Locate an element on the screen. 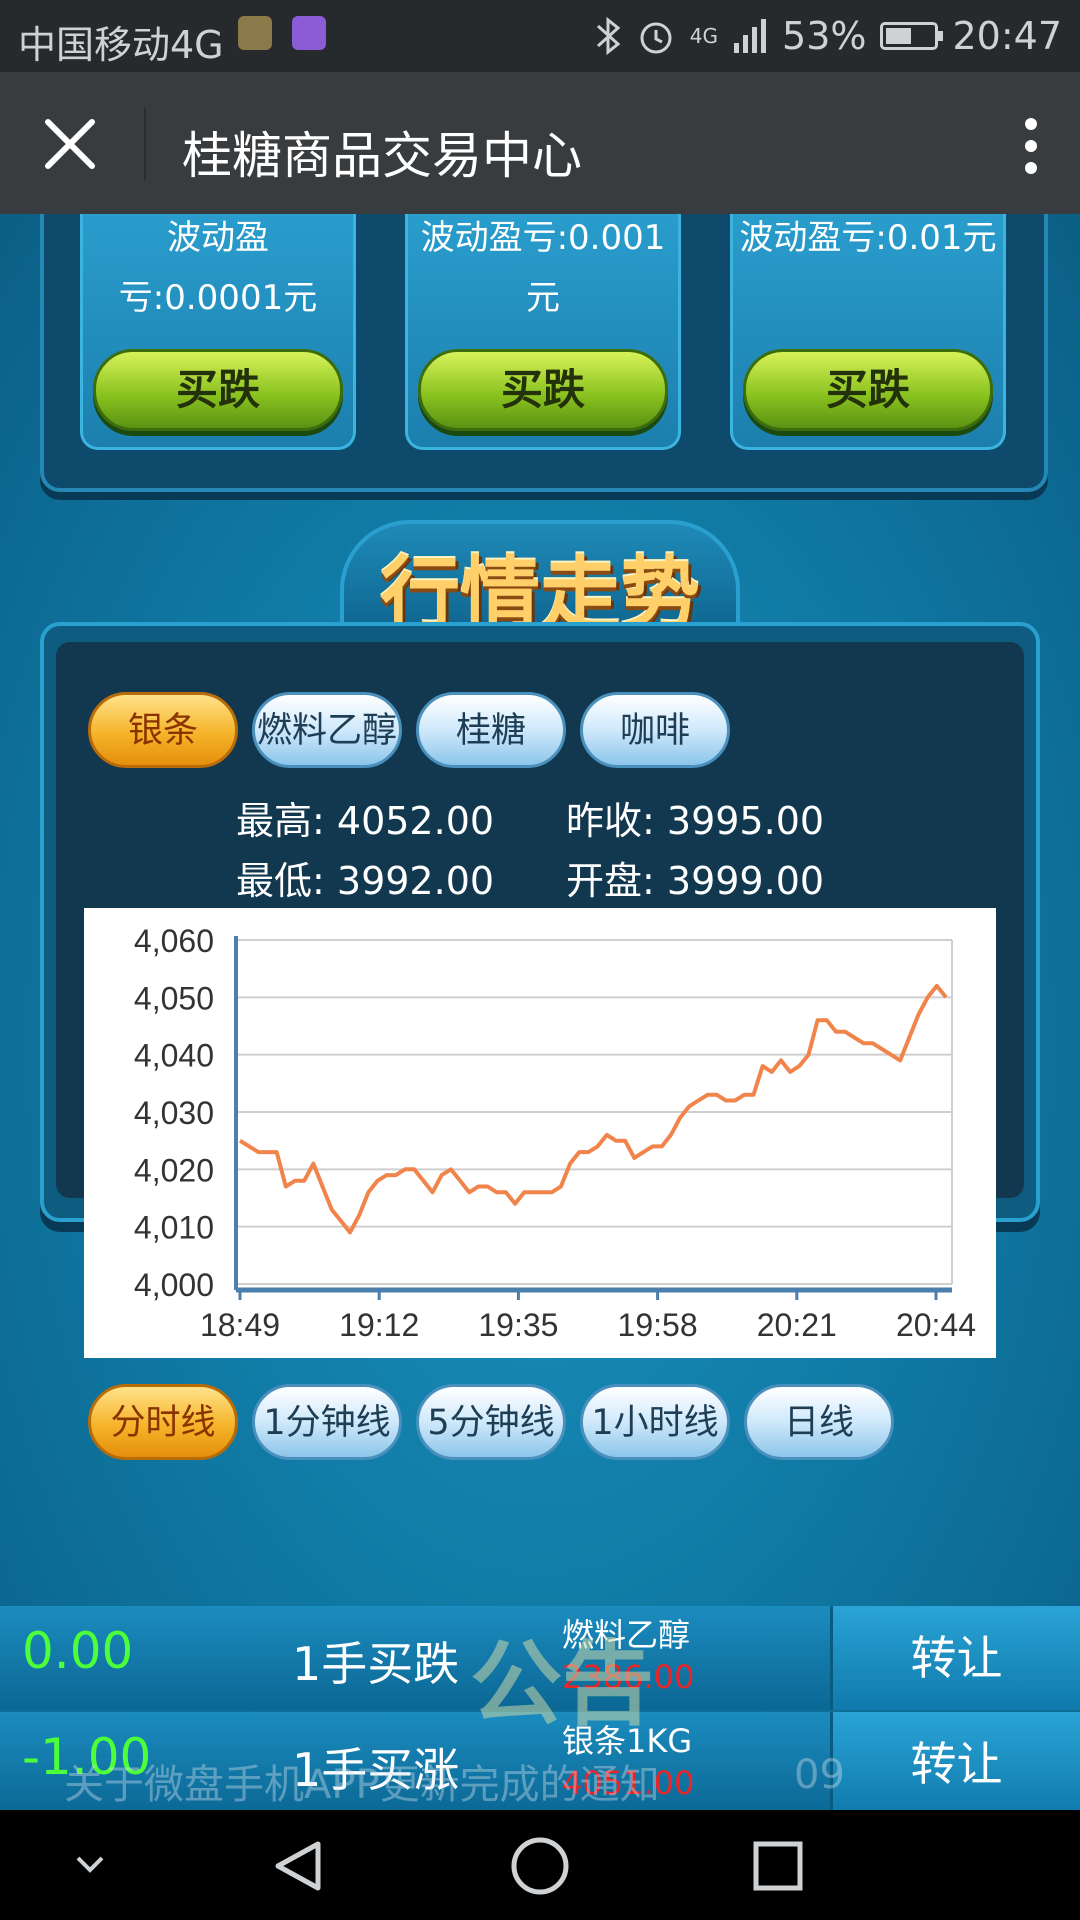 The height and width of the screenshot is (1920, 1080). x-tick-label: 19:35 is located at coordinates (518, 1325).